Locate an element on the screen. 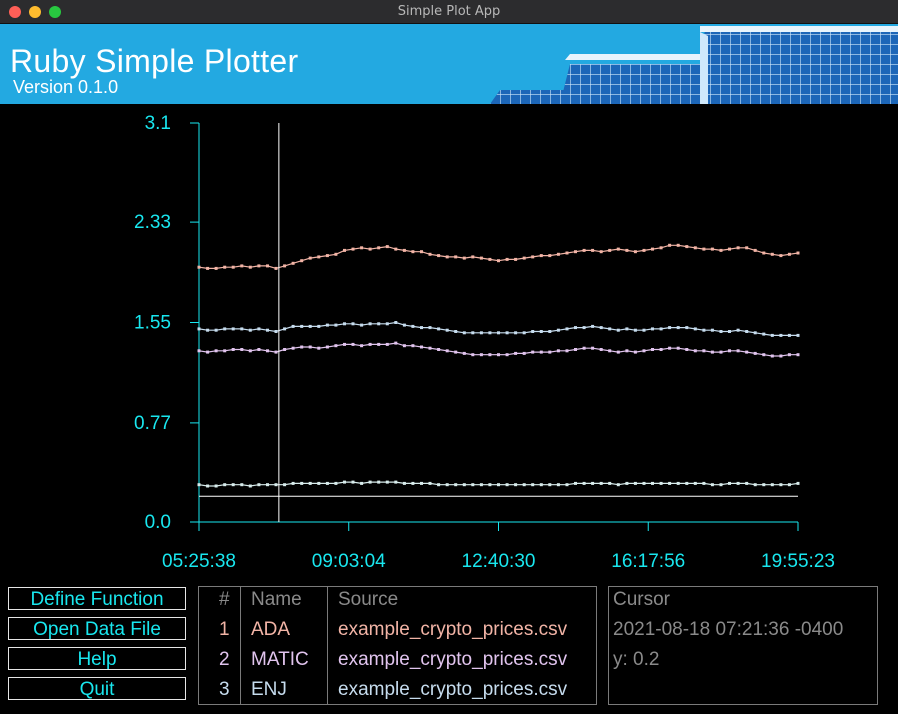  series-line is located at coordinates (498, 257).